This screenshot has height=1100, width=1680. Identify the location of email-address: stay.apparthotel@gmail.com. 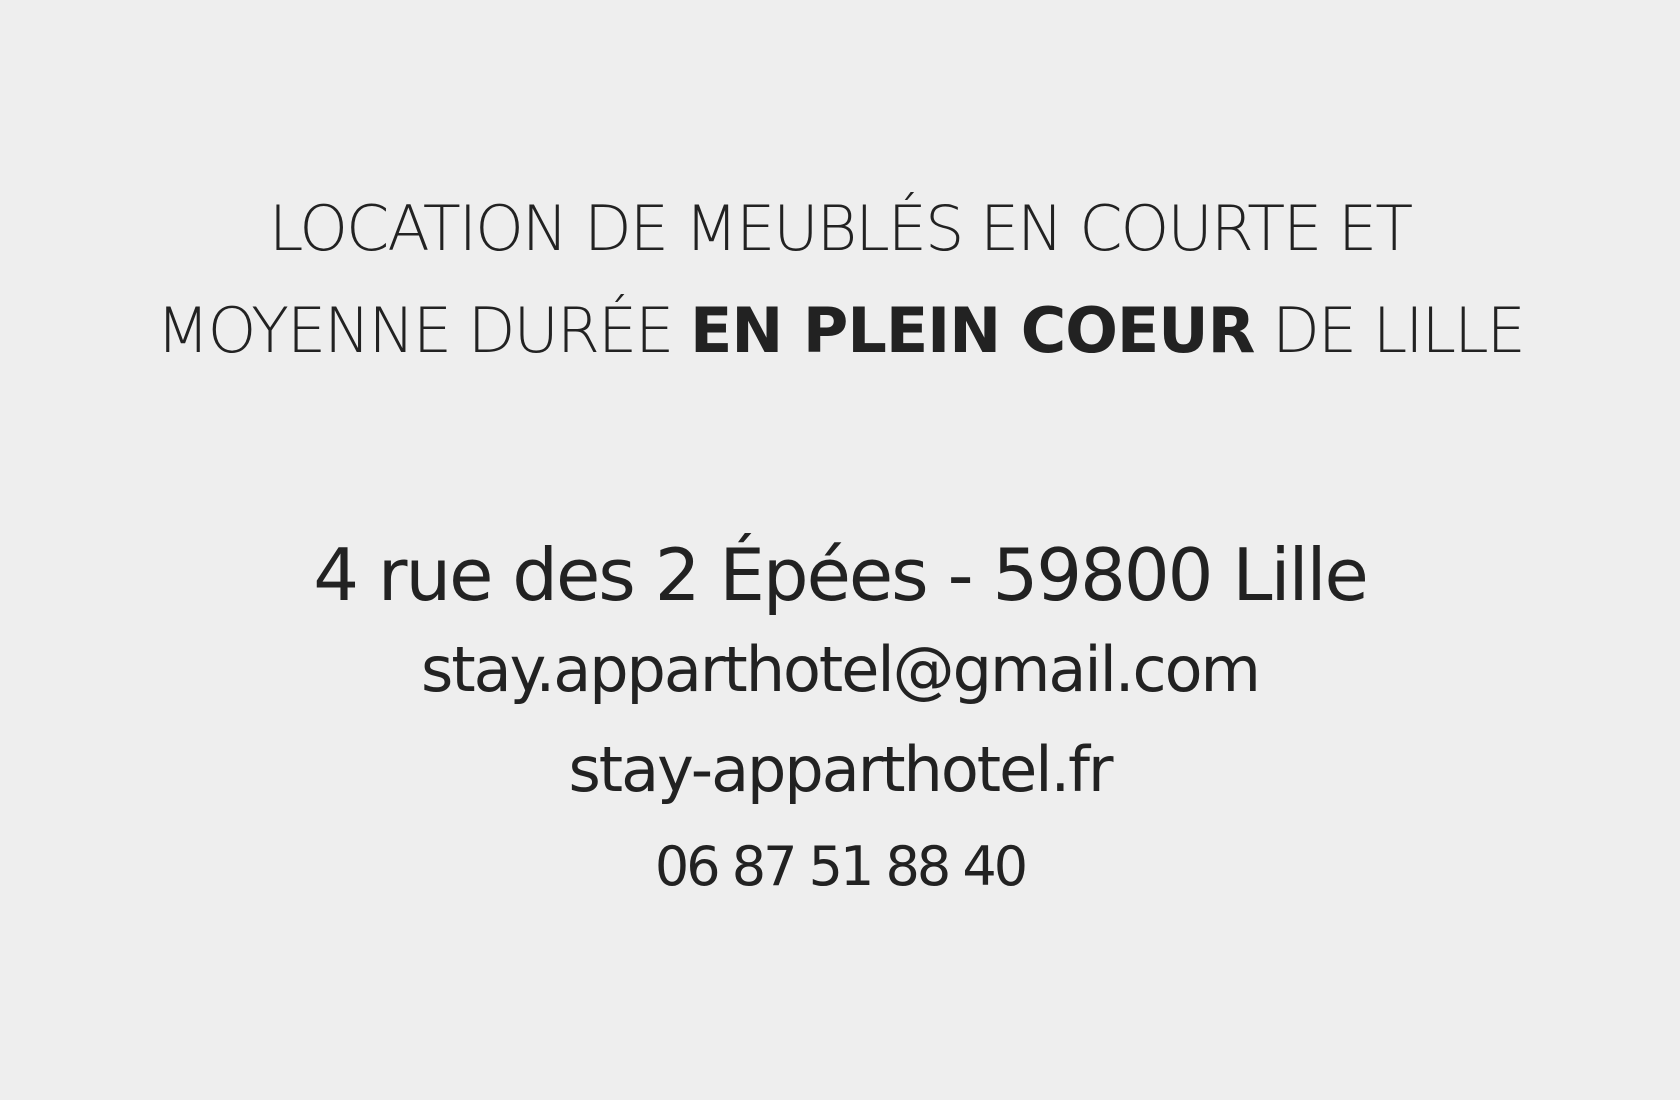
(841, 669).